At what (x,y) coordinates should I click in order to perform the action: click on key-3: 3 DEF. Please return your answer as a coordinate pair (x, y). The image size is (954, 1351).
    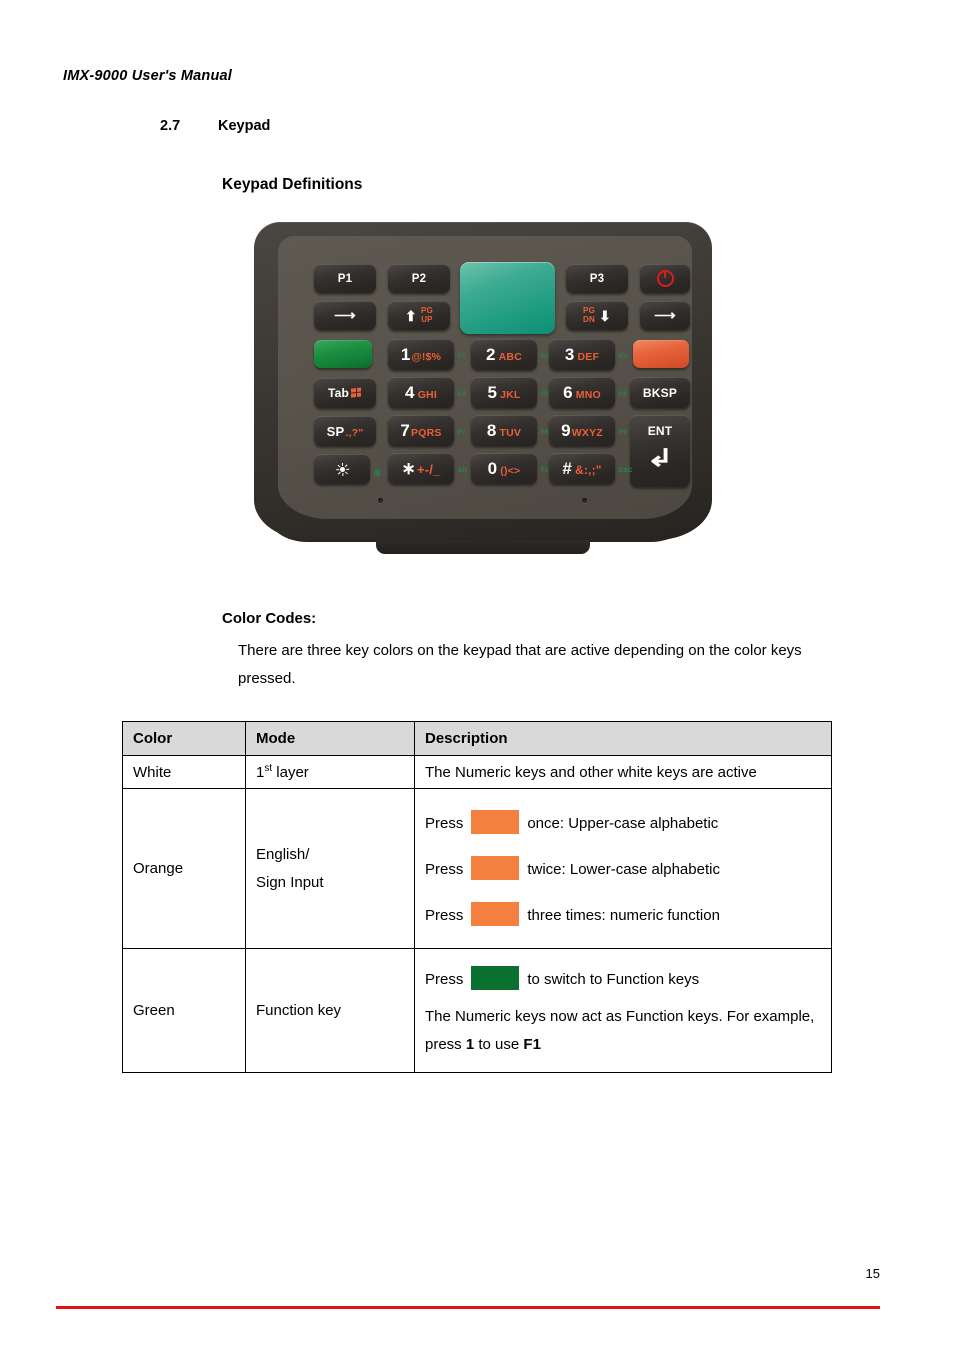
    Looking at the image, I should click on (582, 354).